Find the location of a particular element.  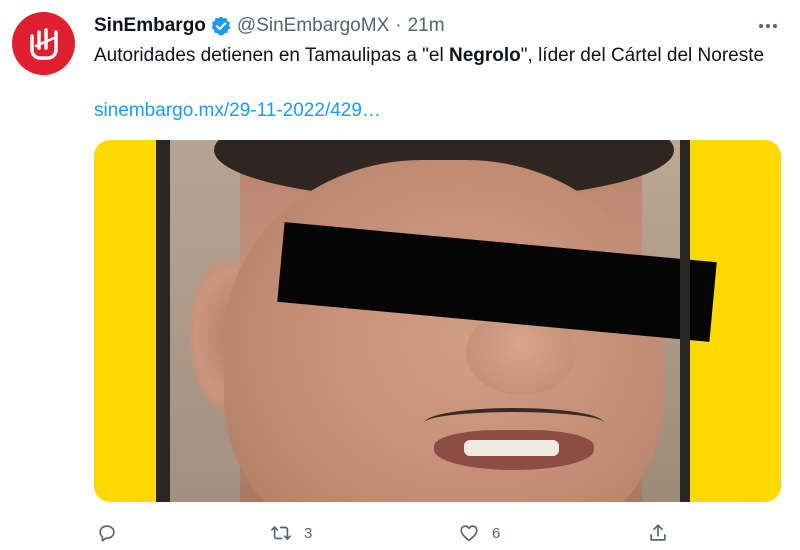

tweet-text-part: ", líder del Cártel del Noreste is located at coordinates (642, 55).